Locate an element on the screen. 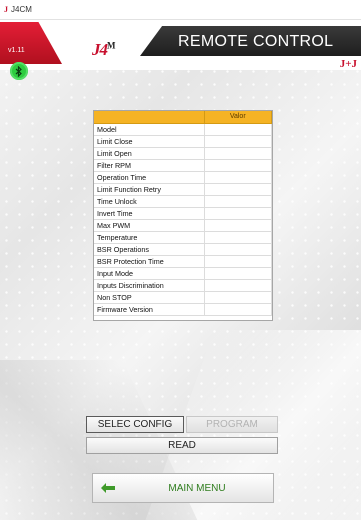 This screenshot has height=520, width=361. logo-sup: M is located at coordinates (111, 45).